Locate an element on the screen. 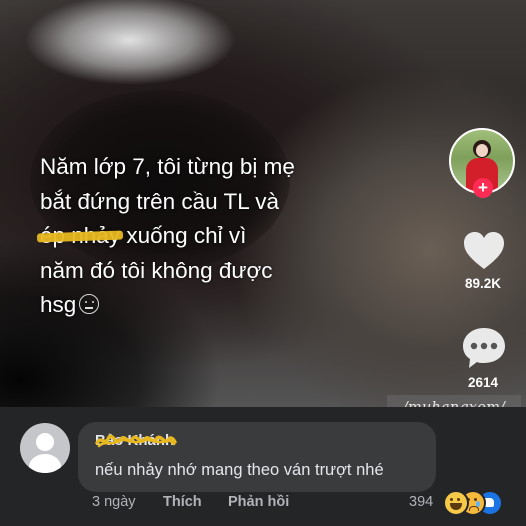  avatar-figure-face is located at coordinates (482, 150).